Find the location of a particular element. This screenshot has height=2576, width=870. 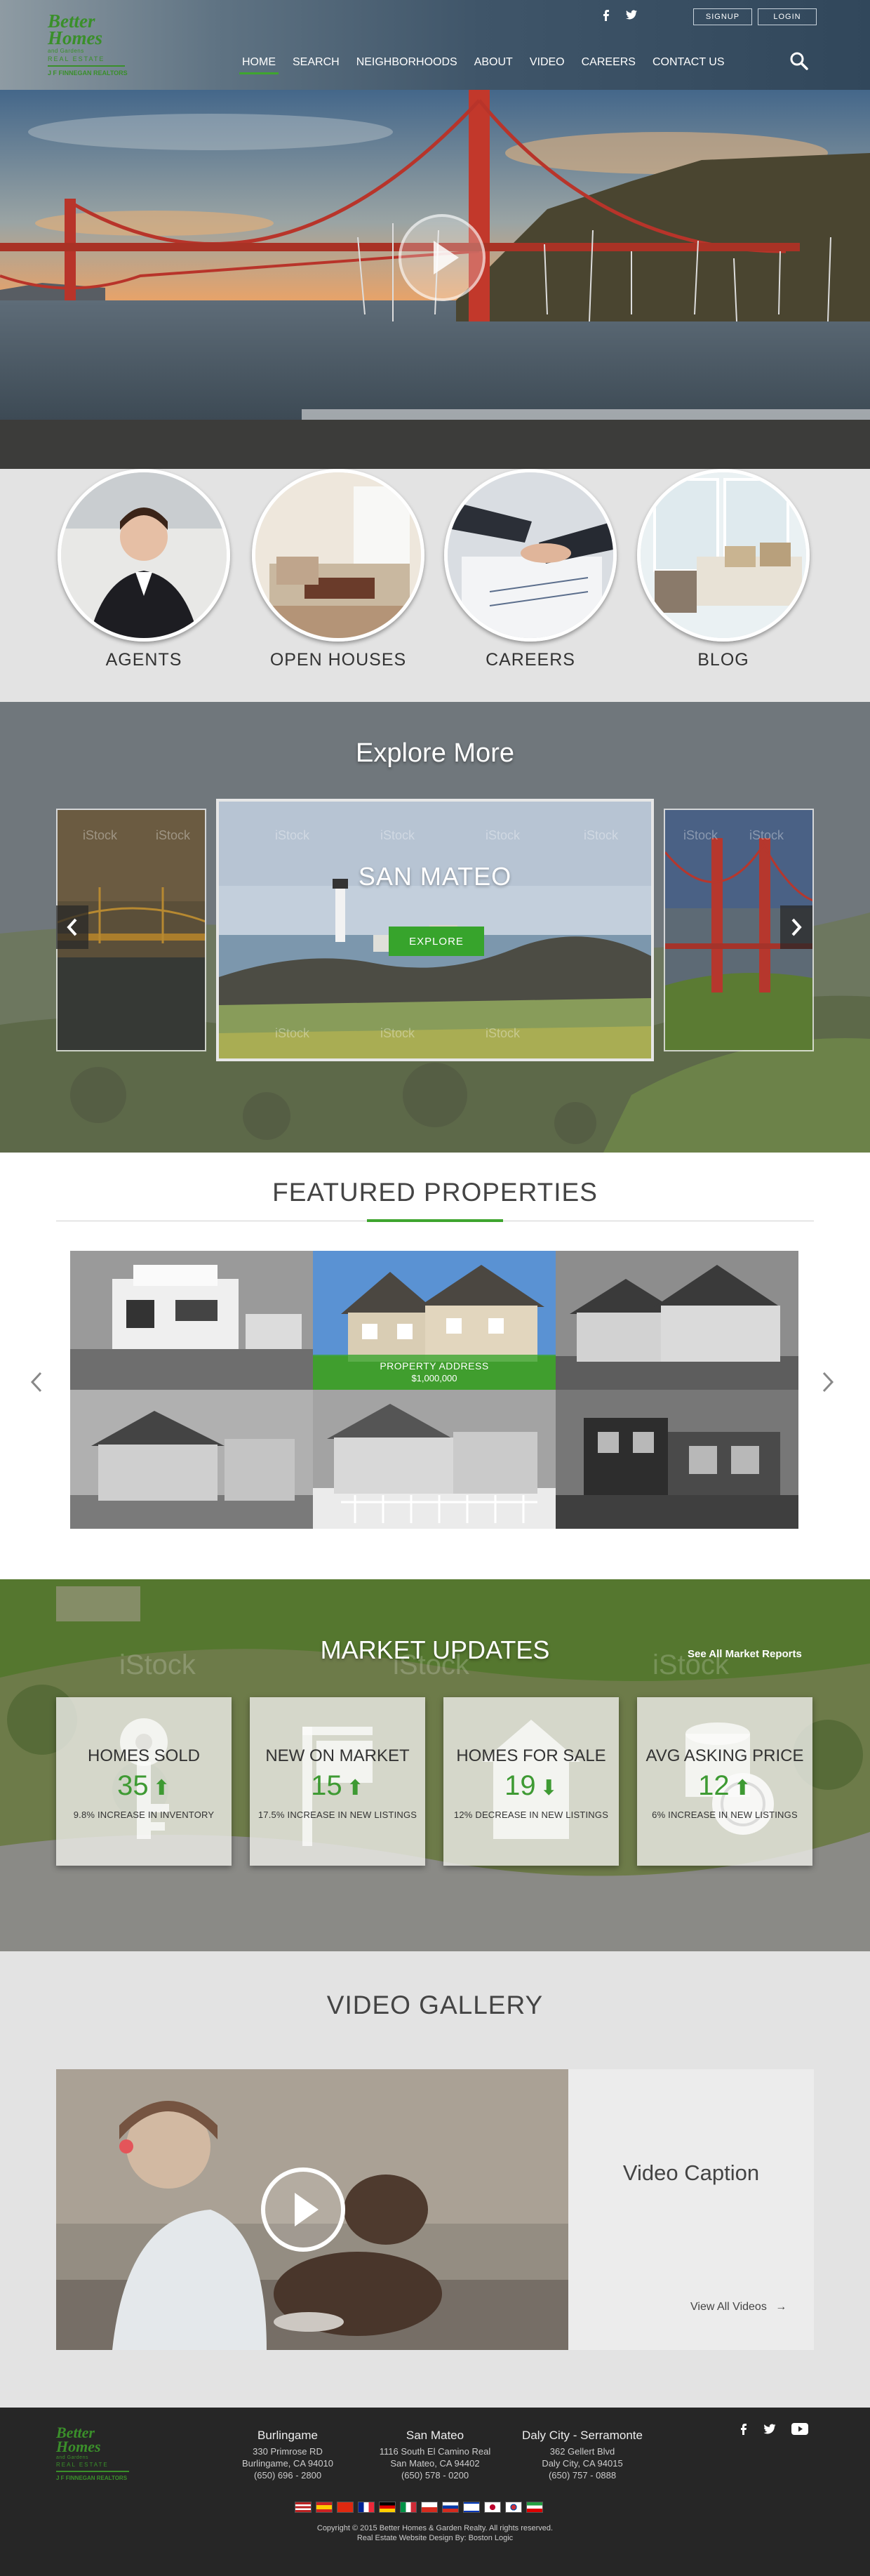

nav-video: VIDEO is located at coordinates (547, 63).